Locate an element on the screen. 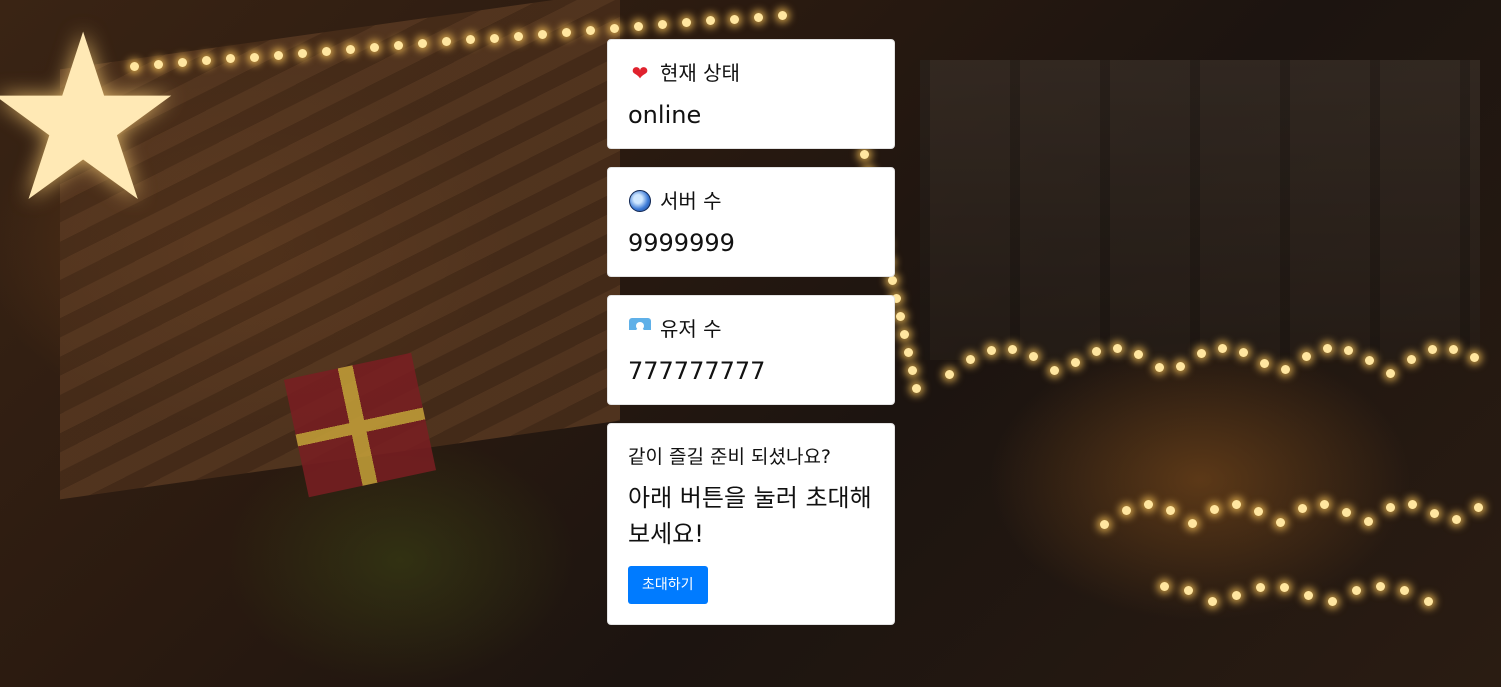 Image resolution: width=1501 pixels, height=687 pixels. gem-icon is located at coordinates (640, 201).